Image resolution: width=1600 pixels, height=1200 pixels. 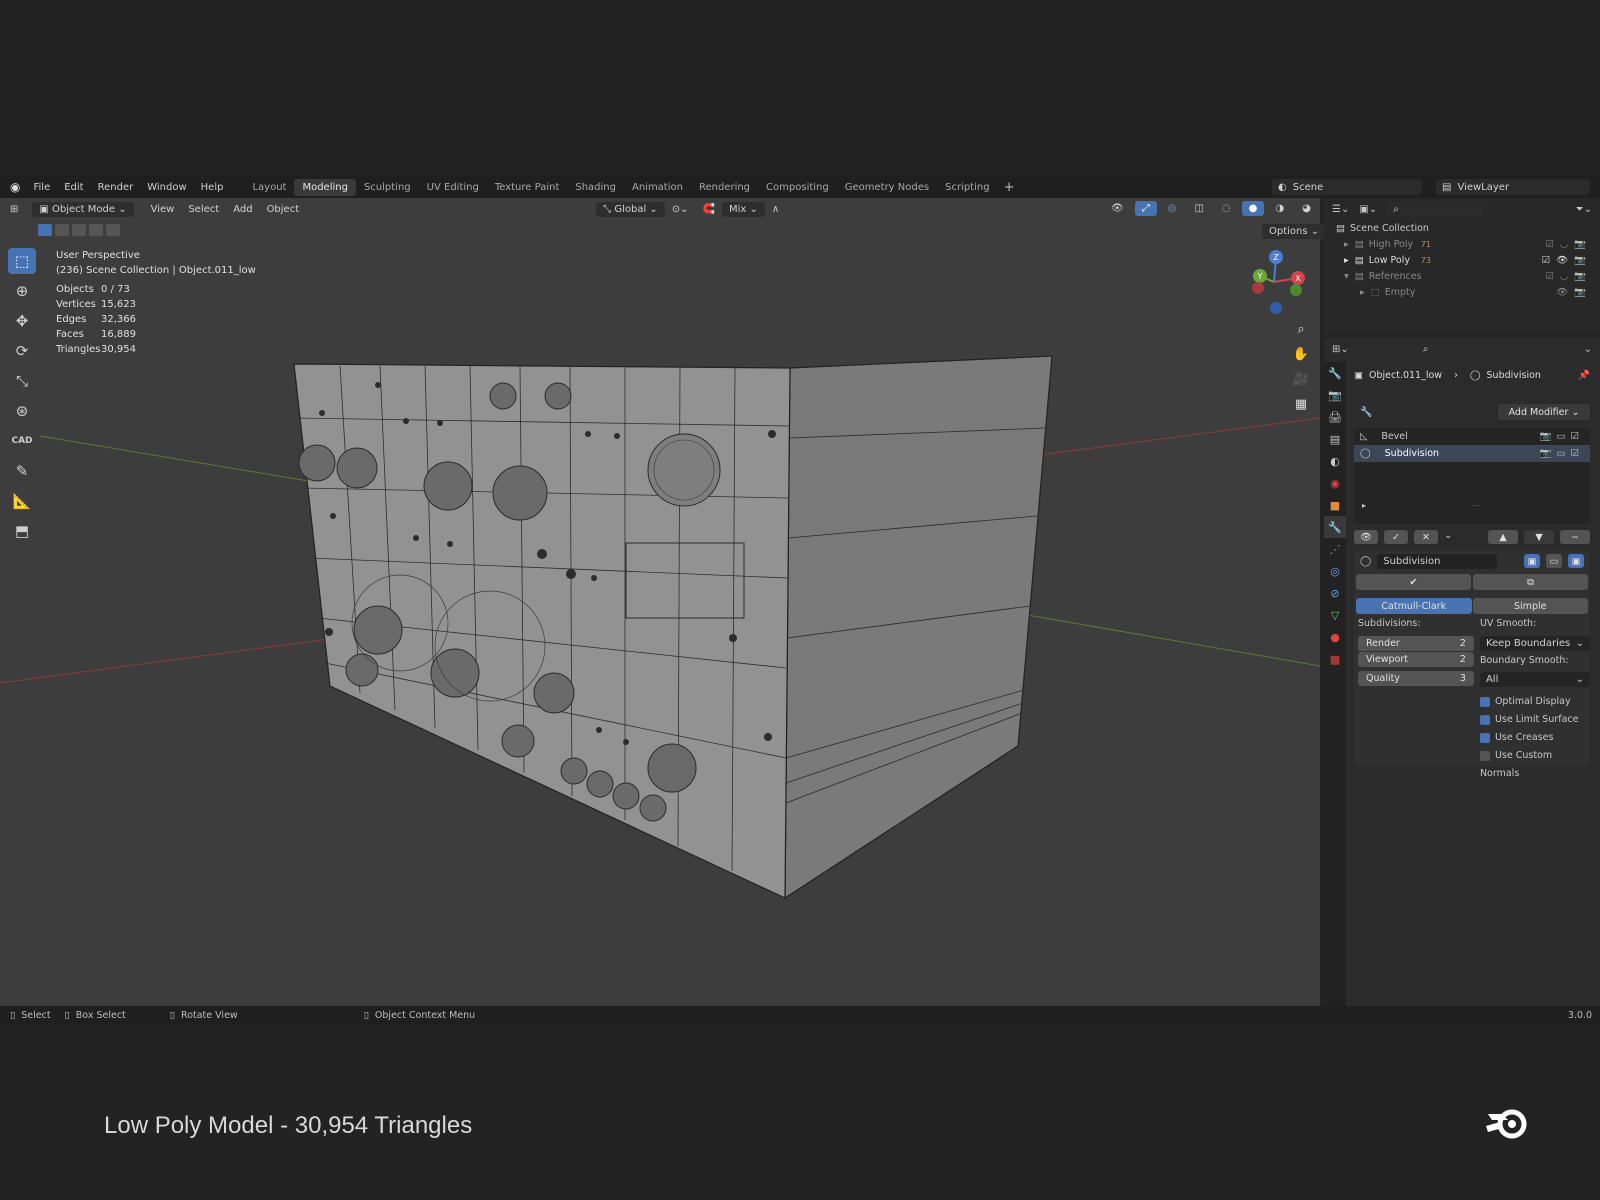 I want to click on show-in-viewport-icon: 👁, so click(x=1366, y=537).